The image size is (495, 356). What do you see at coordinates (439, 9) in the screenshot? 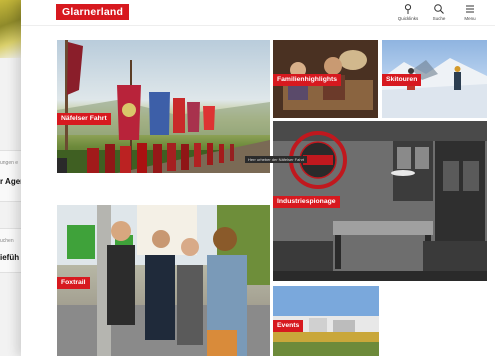
I see `search-icon` at bounding box center [439, 9].